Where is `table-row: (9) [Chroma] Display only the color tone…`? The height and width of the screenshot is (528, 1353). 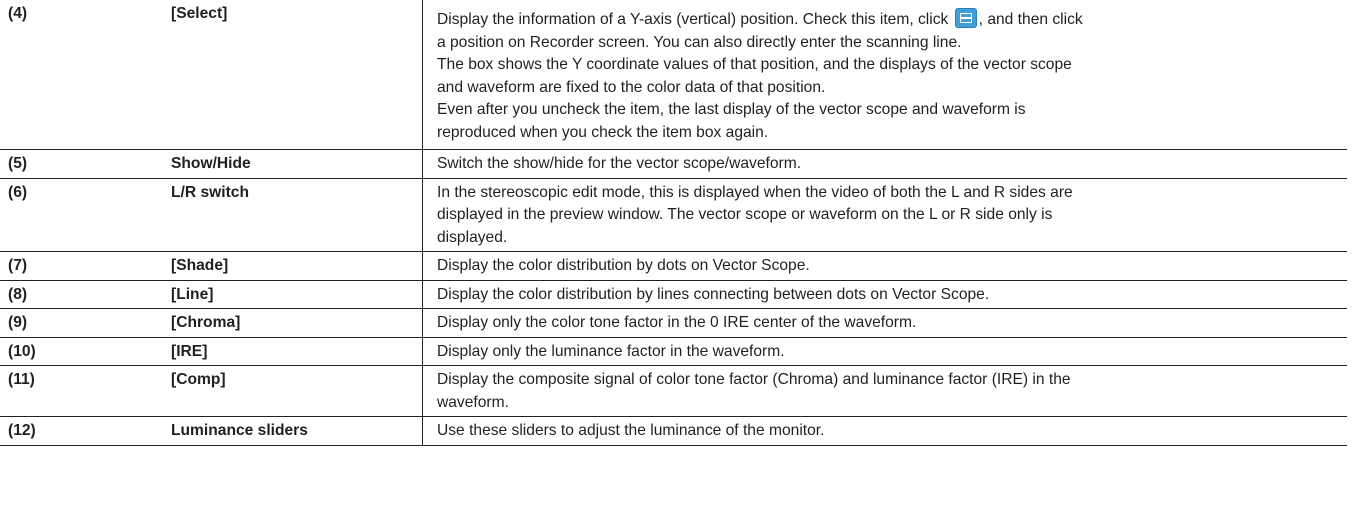 table-row: (9) [Chroma] Display only the color tone… is located at coordinates (673, 323).